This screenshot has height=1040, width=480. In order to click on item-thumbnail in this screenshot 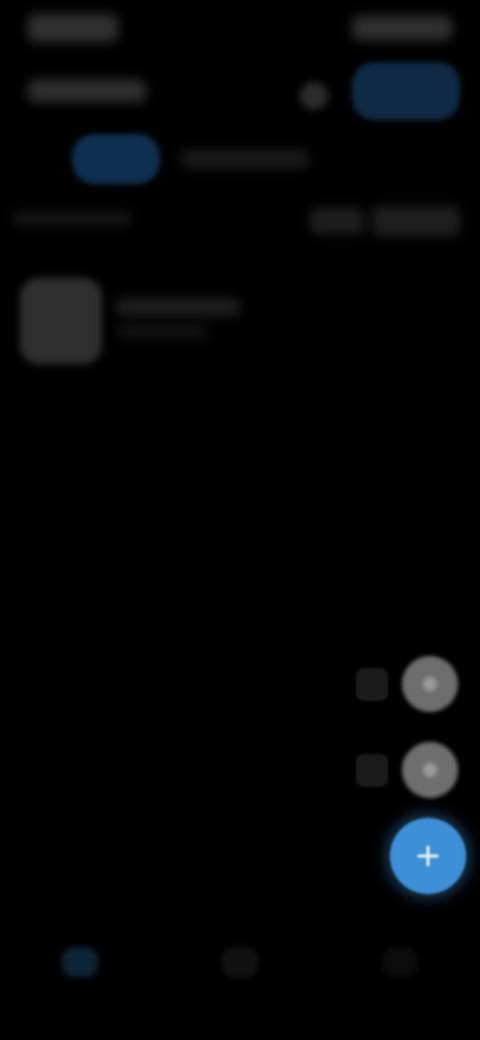, I will do `click(61, 321)`.